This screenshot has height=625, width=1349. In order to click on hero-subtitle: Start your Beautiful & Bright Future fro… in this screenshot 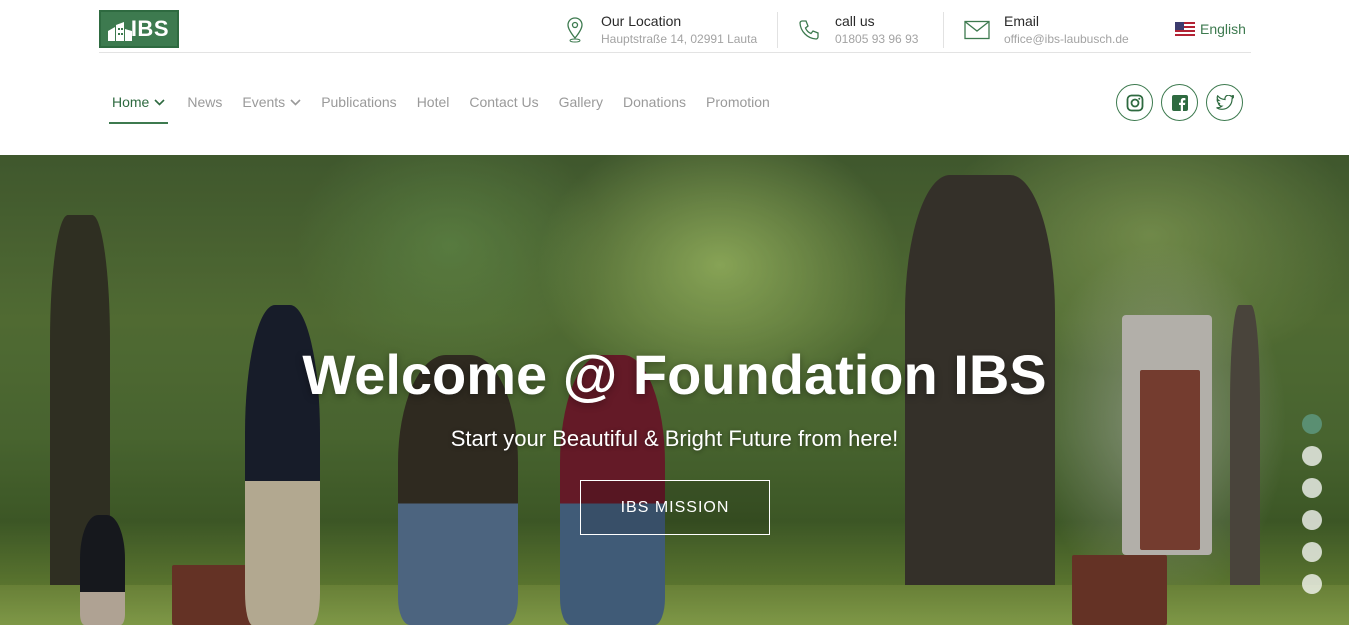, I will do `click(674, 438)`.